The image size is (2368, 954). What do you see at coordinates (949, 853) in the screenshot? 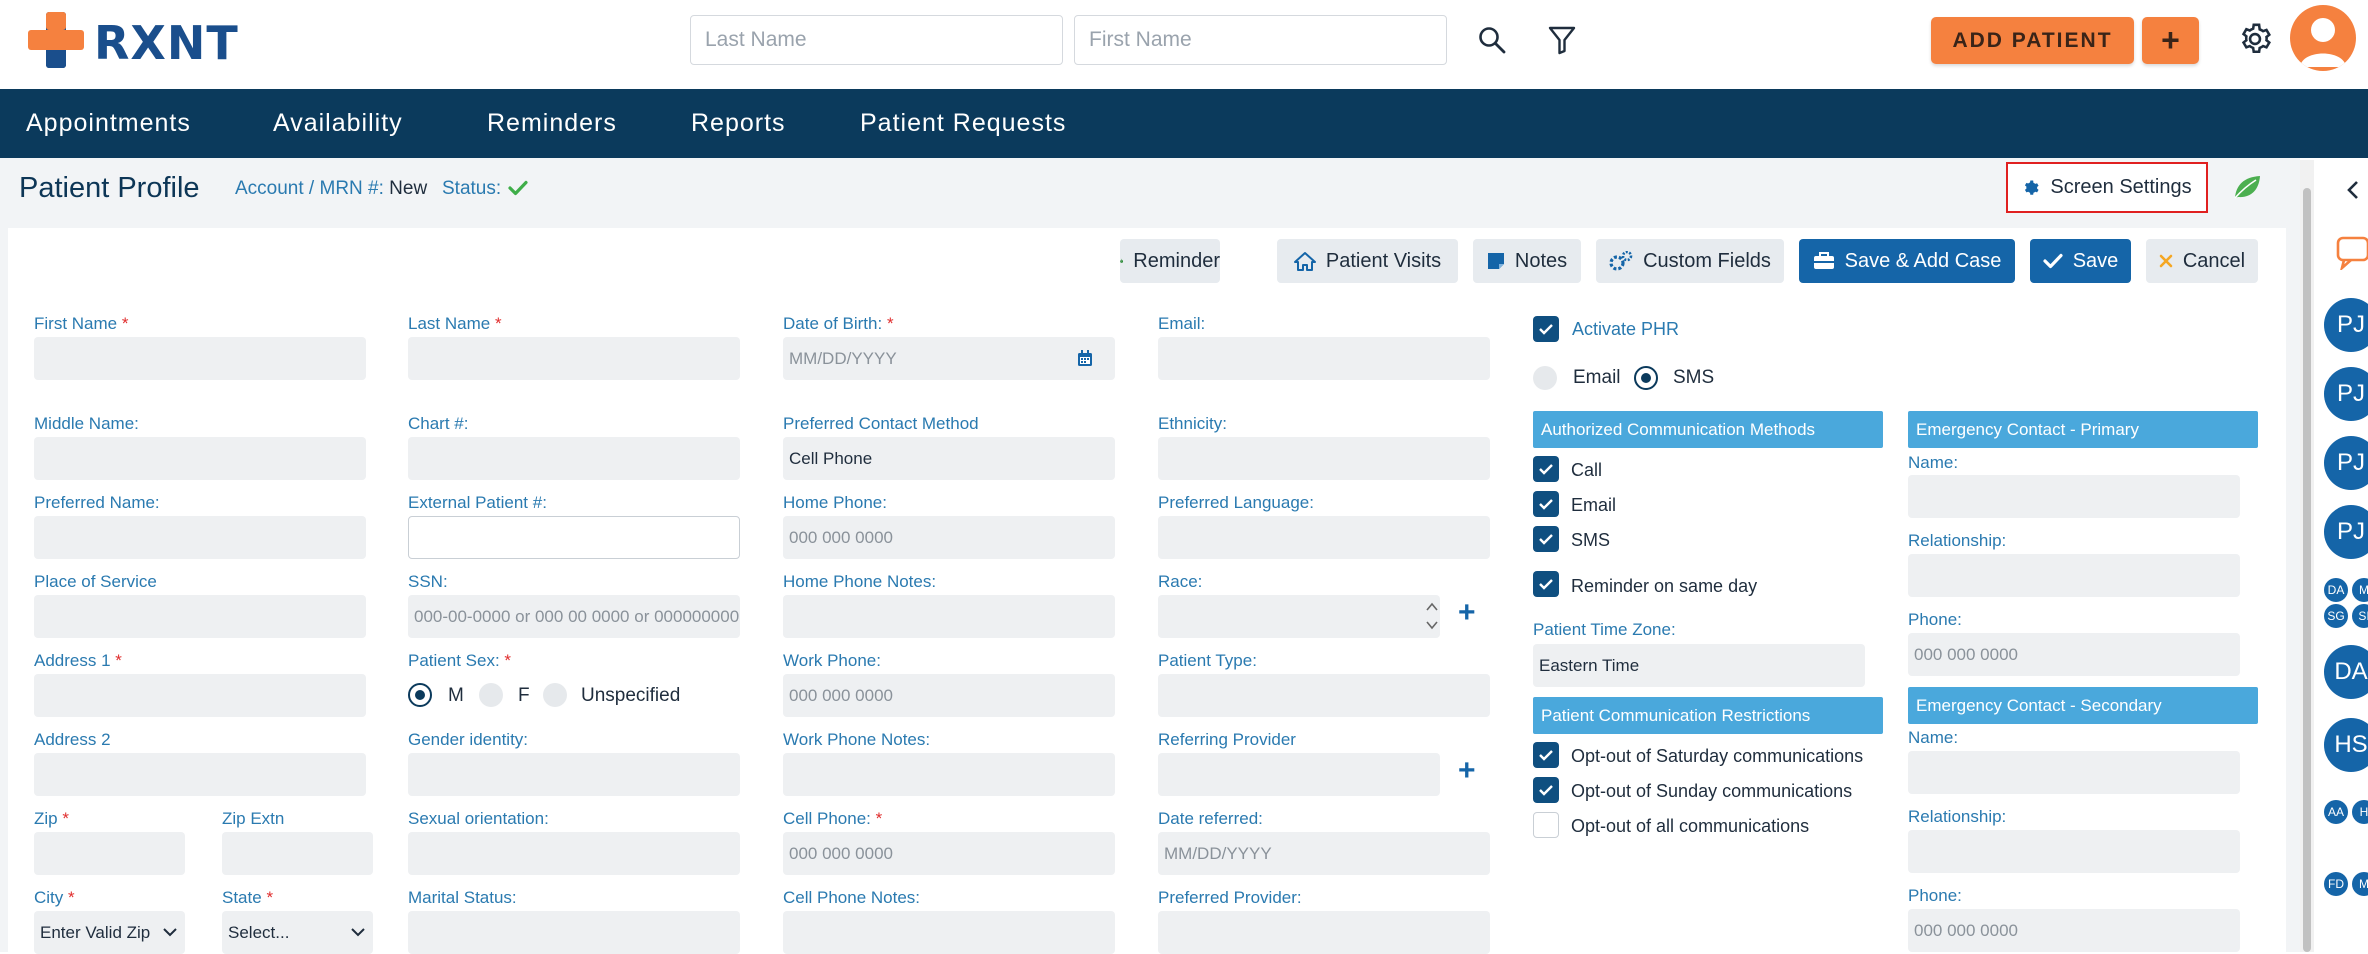
I see `cell-phone-input: 000 000 0000` at bounding box center [949, 853].